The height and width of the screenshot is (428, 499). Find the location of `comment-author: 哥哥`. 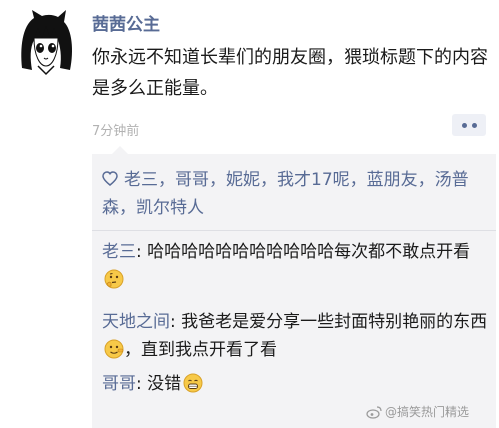

comment-author: 哥哥 is located at coordinates (119, 384).